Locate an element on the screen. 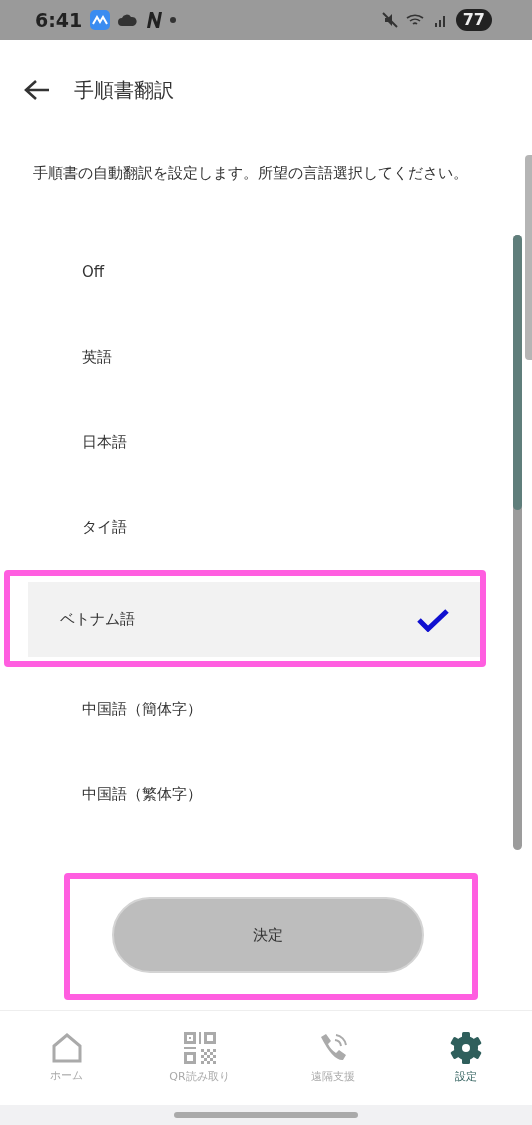 This screenshot has width=532, height=1125. language-option: Off is located at coordinates (256, 272).